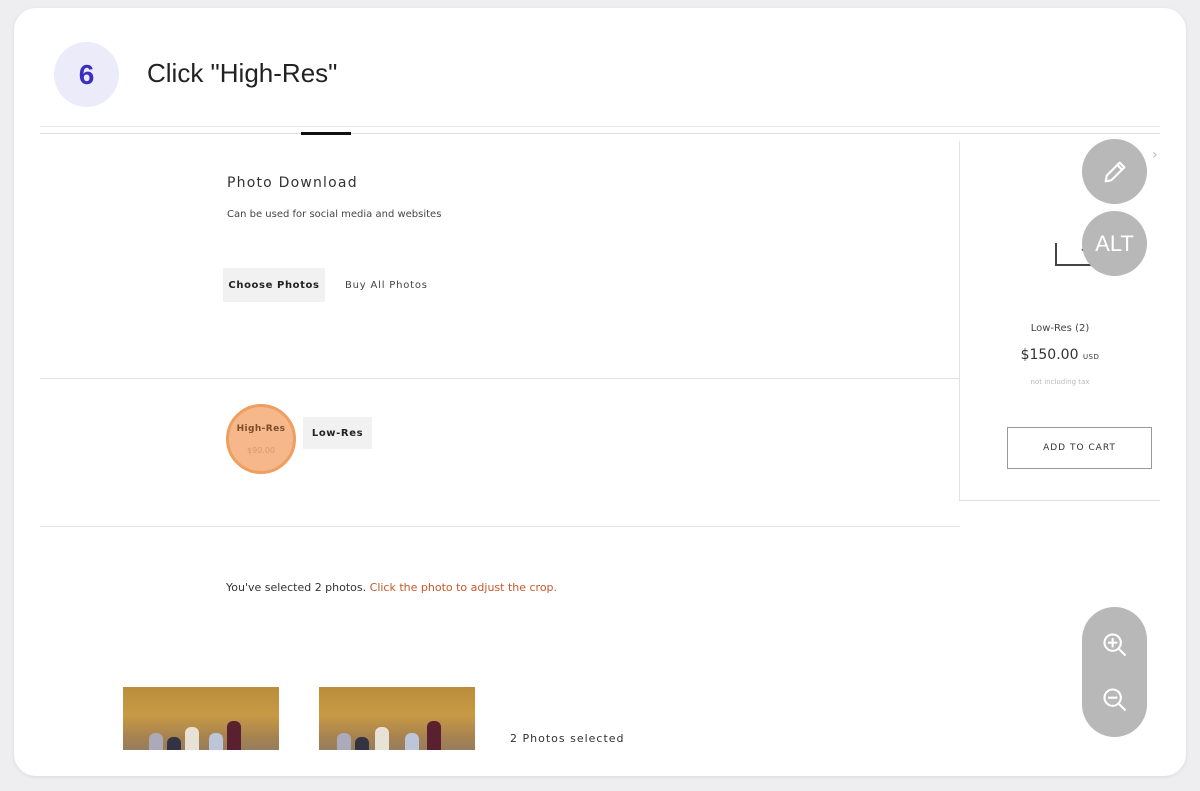  Describe the element at coordinates (86, 74) in the screenshot. I see `step-number-badge: 6` at that location.